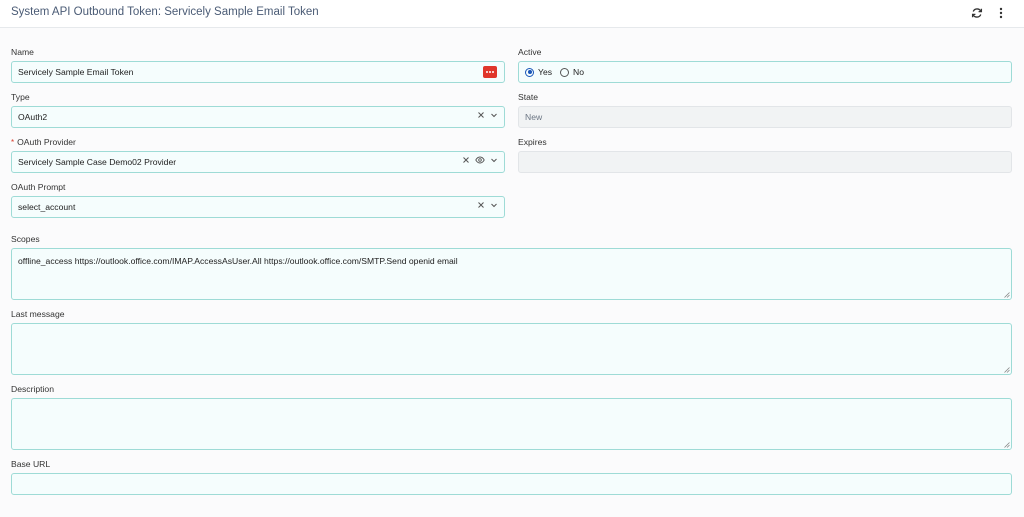 The image size is (1024, 517). Describe the element at coordinates (31, 464) in the screenshot. I see `base-url-label: Base URL` at that location.